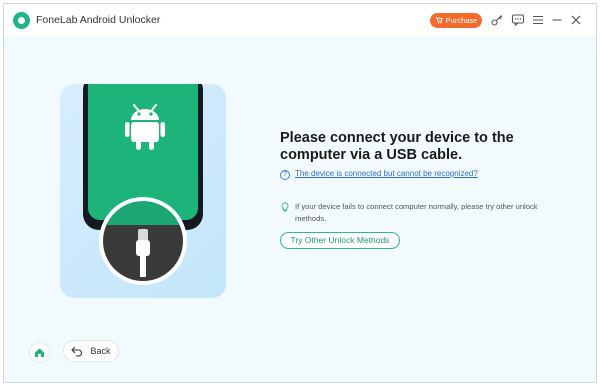 The width and height of the screenshot is (600, 386). I want to click on purchase-button: Purchase, so click(456, 20).